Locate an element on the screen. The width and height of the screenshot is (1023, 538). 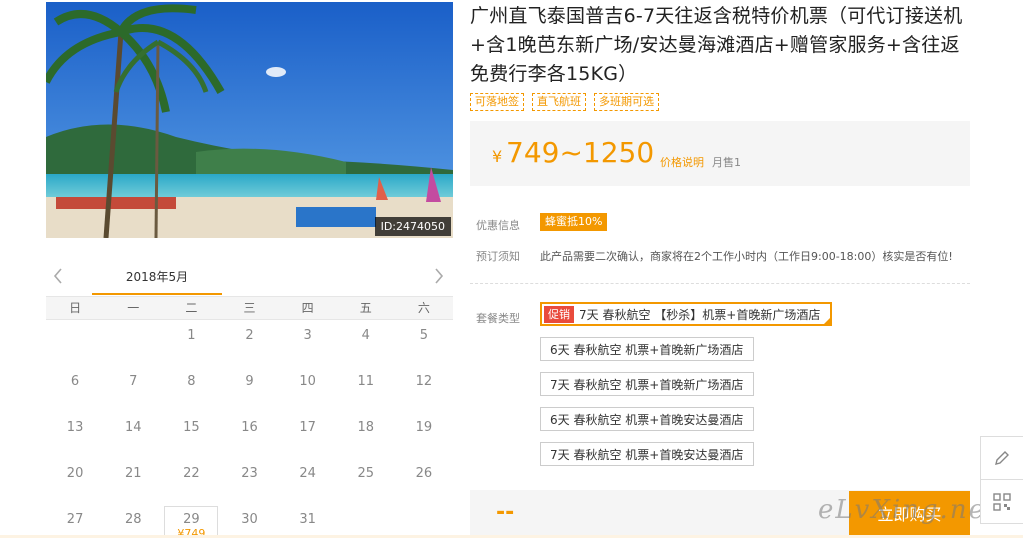
package-option: 6天 春秋航空 机票+首晚新广场酒店 is located at coordinates (647, 349).